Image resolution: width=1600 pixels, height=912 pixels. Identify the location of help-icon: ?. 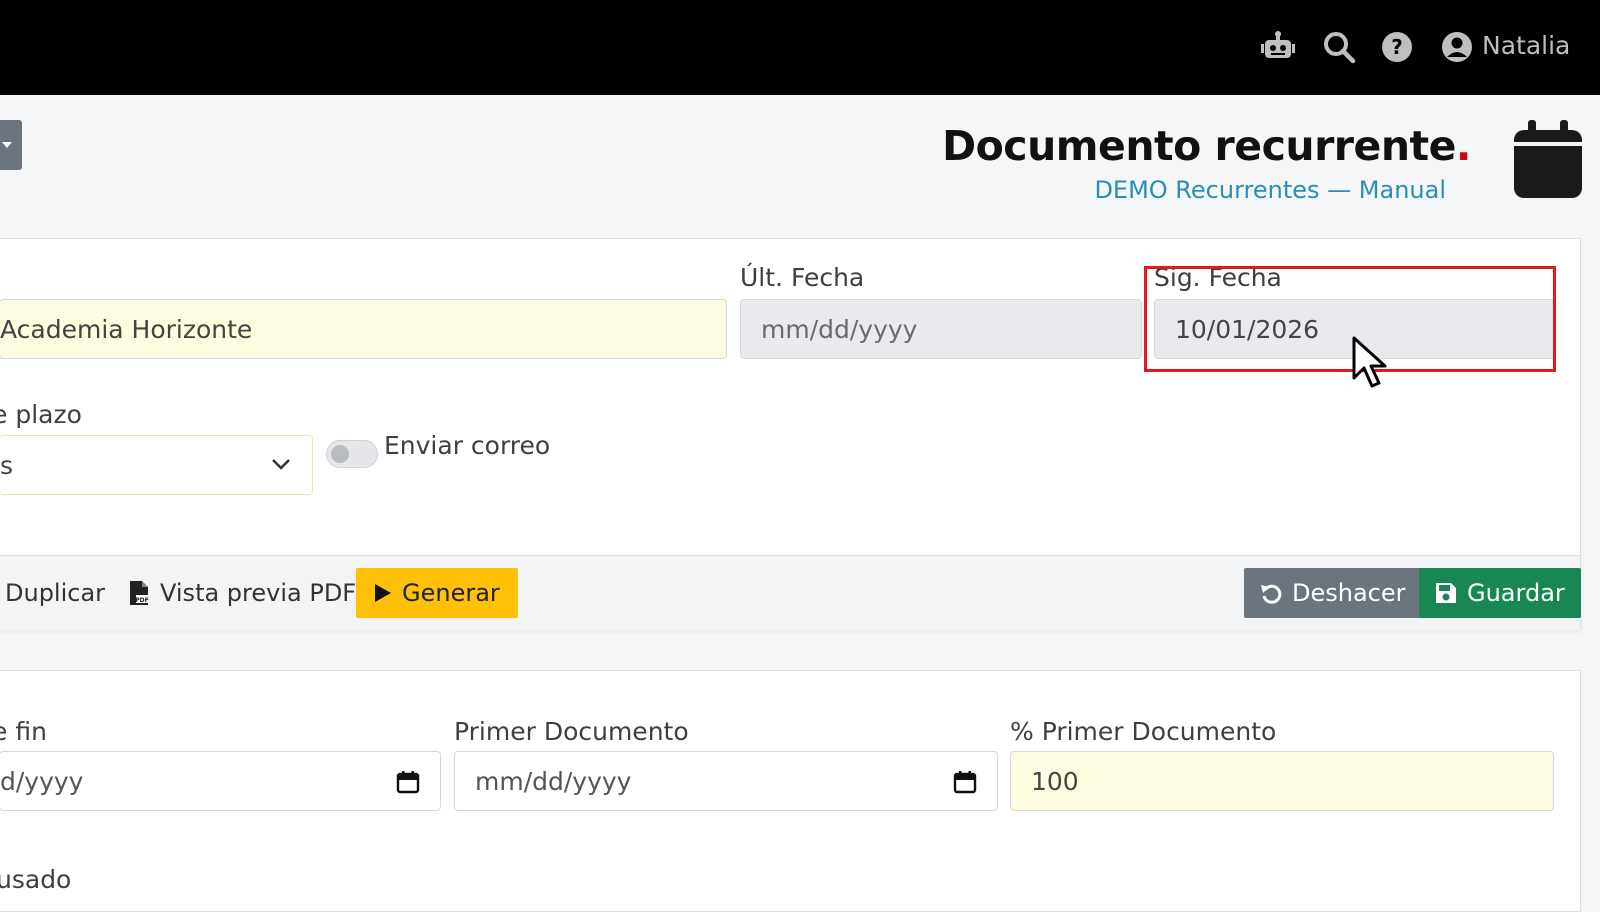
(1397, 47).